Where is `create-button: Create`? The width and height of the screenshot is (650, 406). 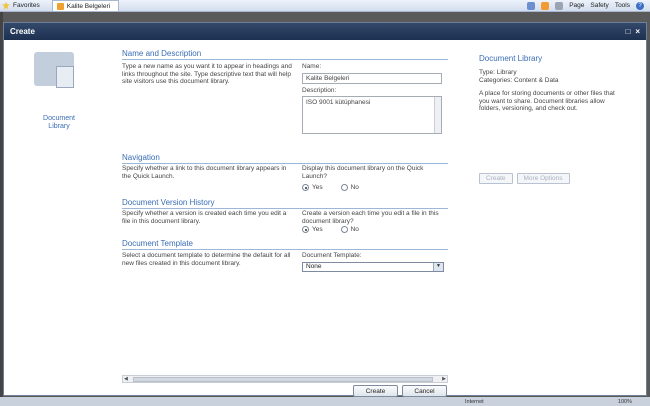 create-button: Create is located at coordinates (375, 391).